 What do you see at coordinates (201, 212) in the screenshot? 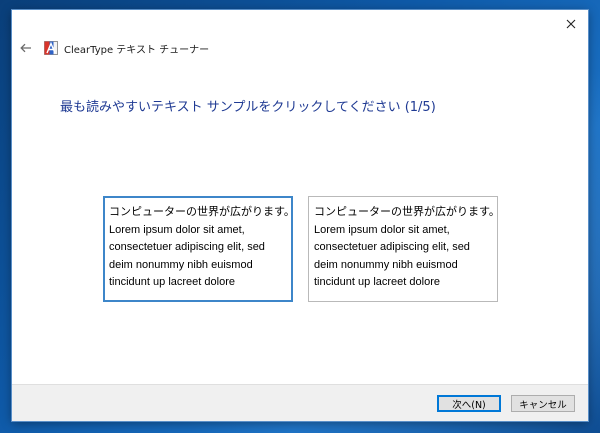
I see `sample-1-line-1: コンピューターの世界が広がります。` at bounding box center [201, 212].